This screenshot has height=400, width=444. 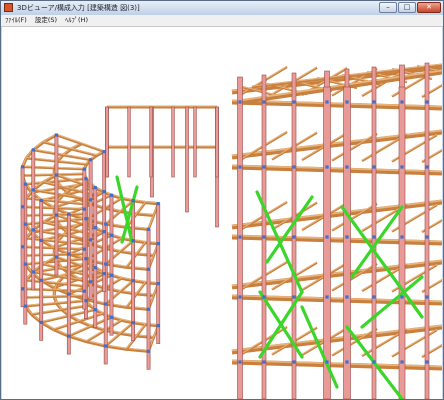 What do you see at coordinates (76, 20) in the screenshot?
I see `menu-help: ﾍﾙﾌﾟ(H)` at bounding box center [76, 20].